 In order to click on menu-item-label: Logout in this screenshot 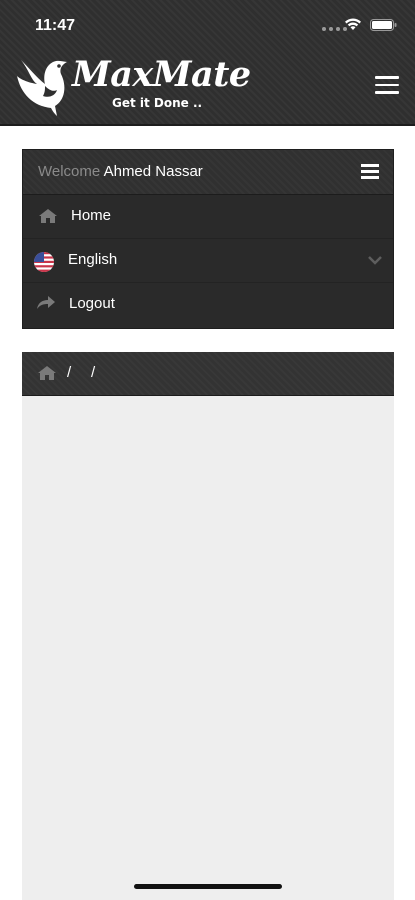, I will do `click(92, 303)`.